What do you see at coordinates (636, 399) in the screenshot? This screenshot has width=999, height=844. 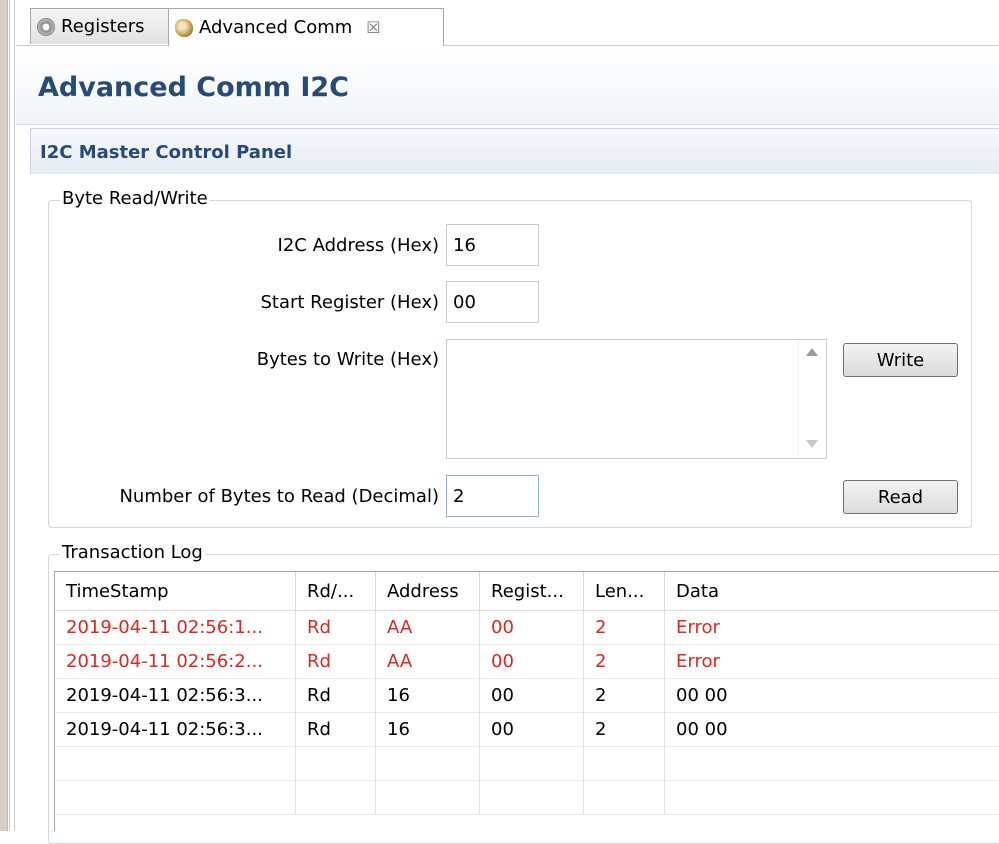 I see `bytes-to-write-textarea` at bounding box center [636, 399].